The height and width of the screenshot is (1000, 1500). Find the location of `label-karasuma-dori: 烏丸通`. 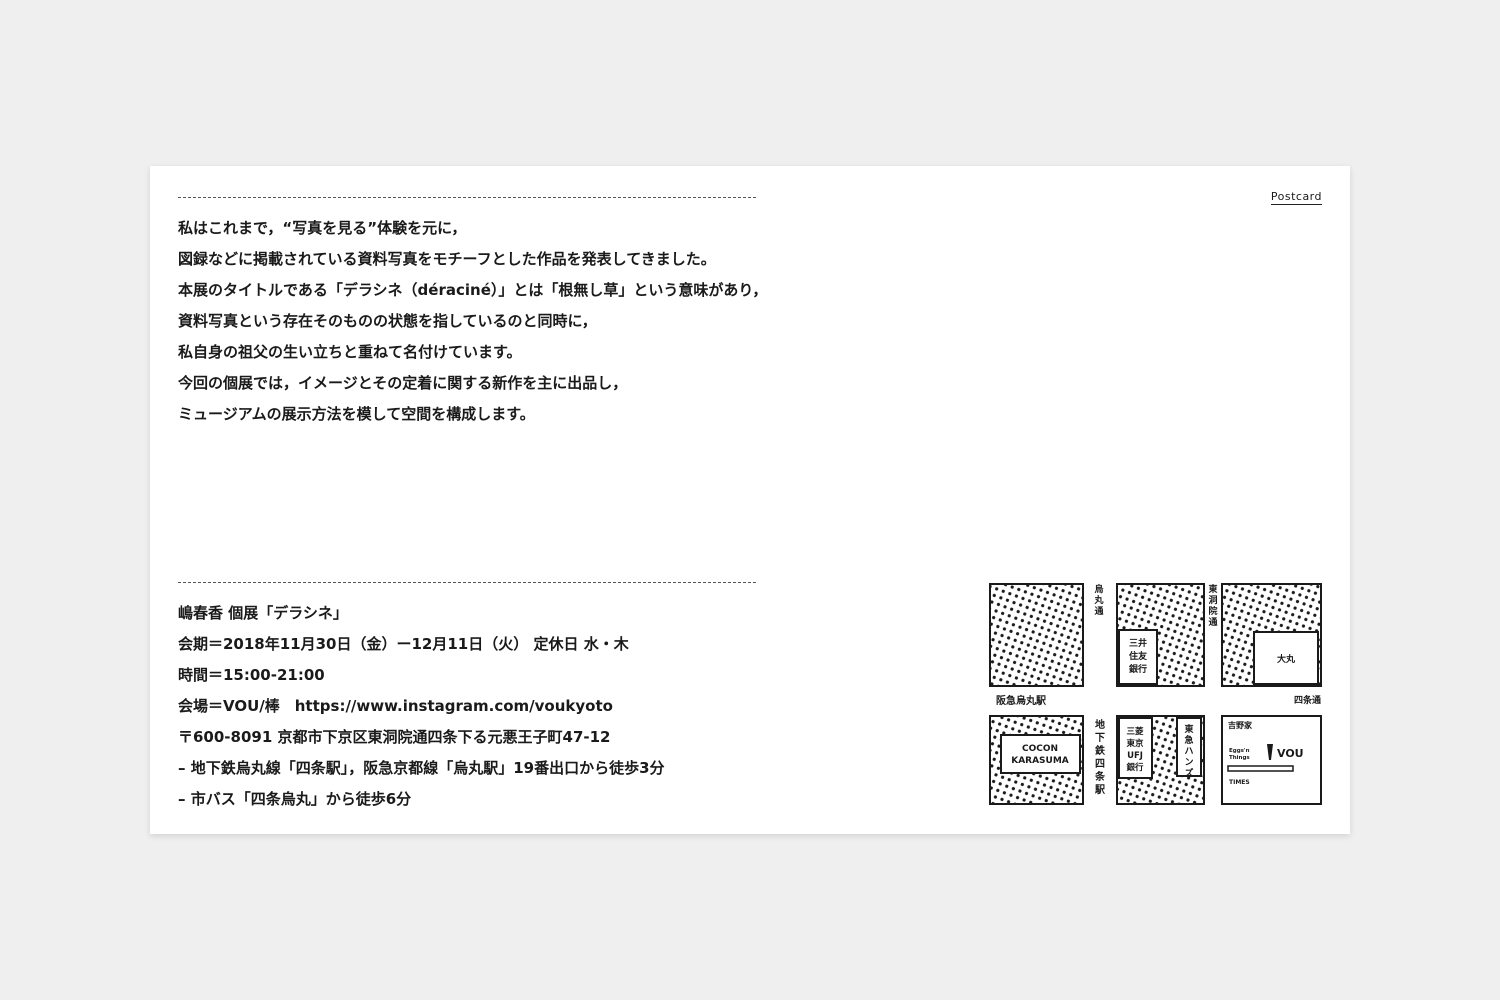

label-karasuma-dori: 烏丸通 is located at coordinates (1098, 600).